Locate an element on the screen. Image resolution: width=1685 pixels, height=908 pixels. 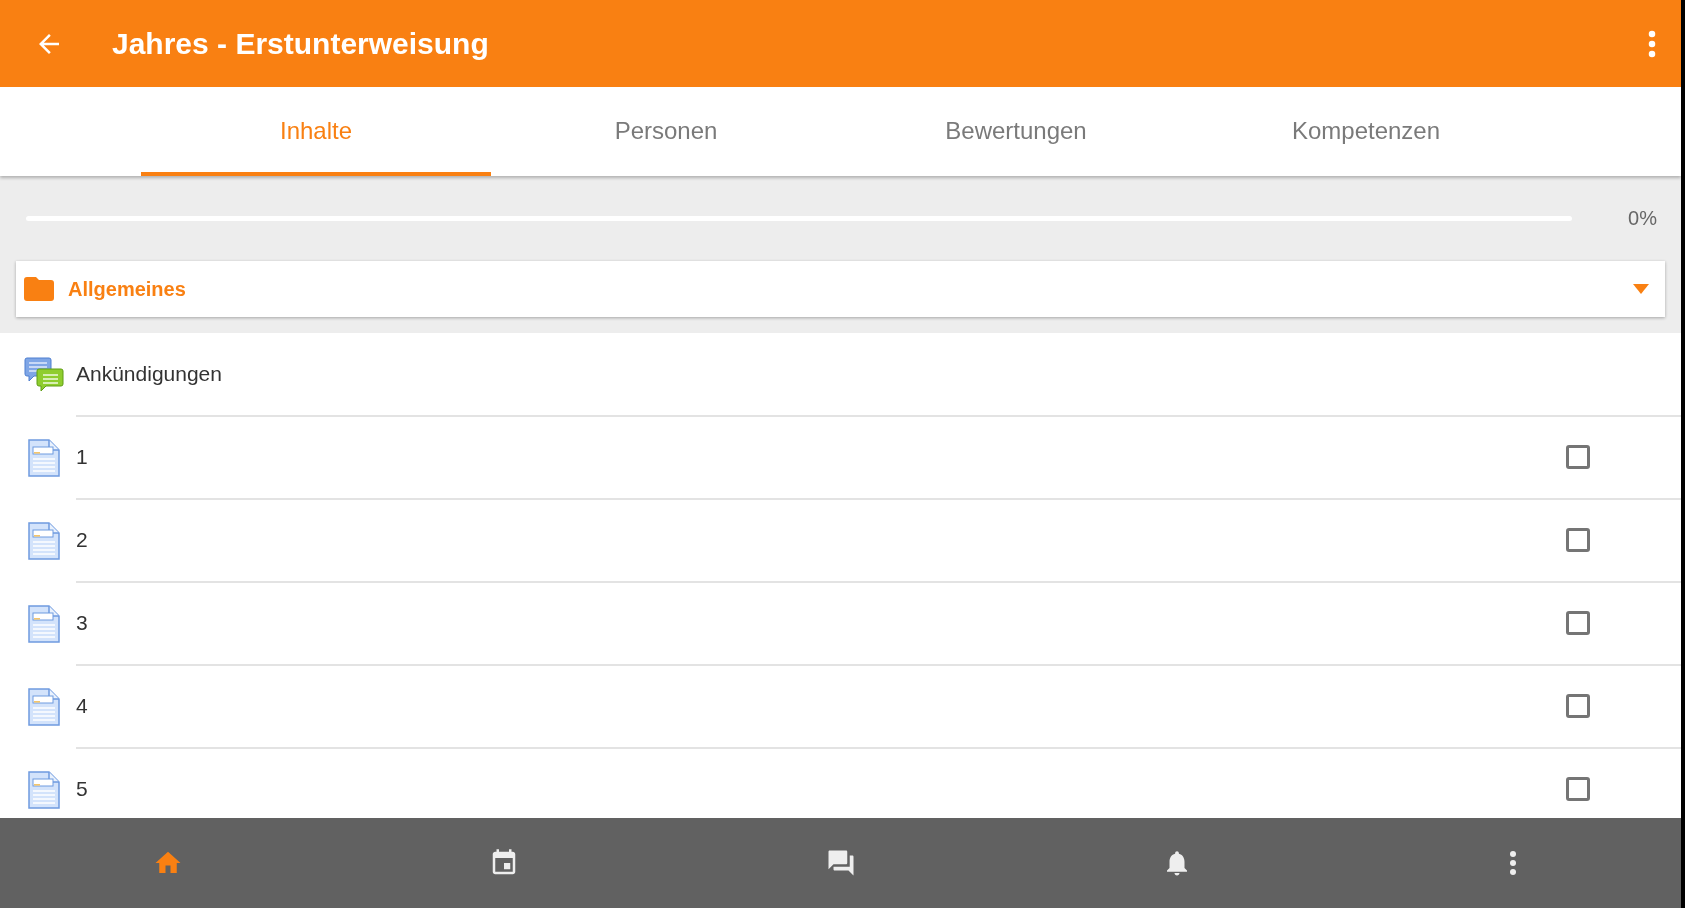
activity-title: 3 is located at coordinates (821, 622).